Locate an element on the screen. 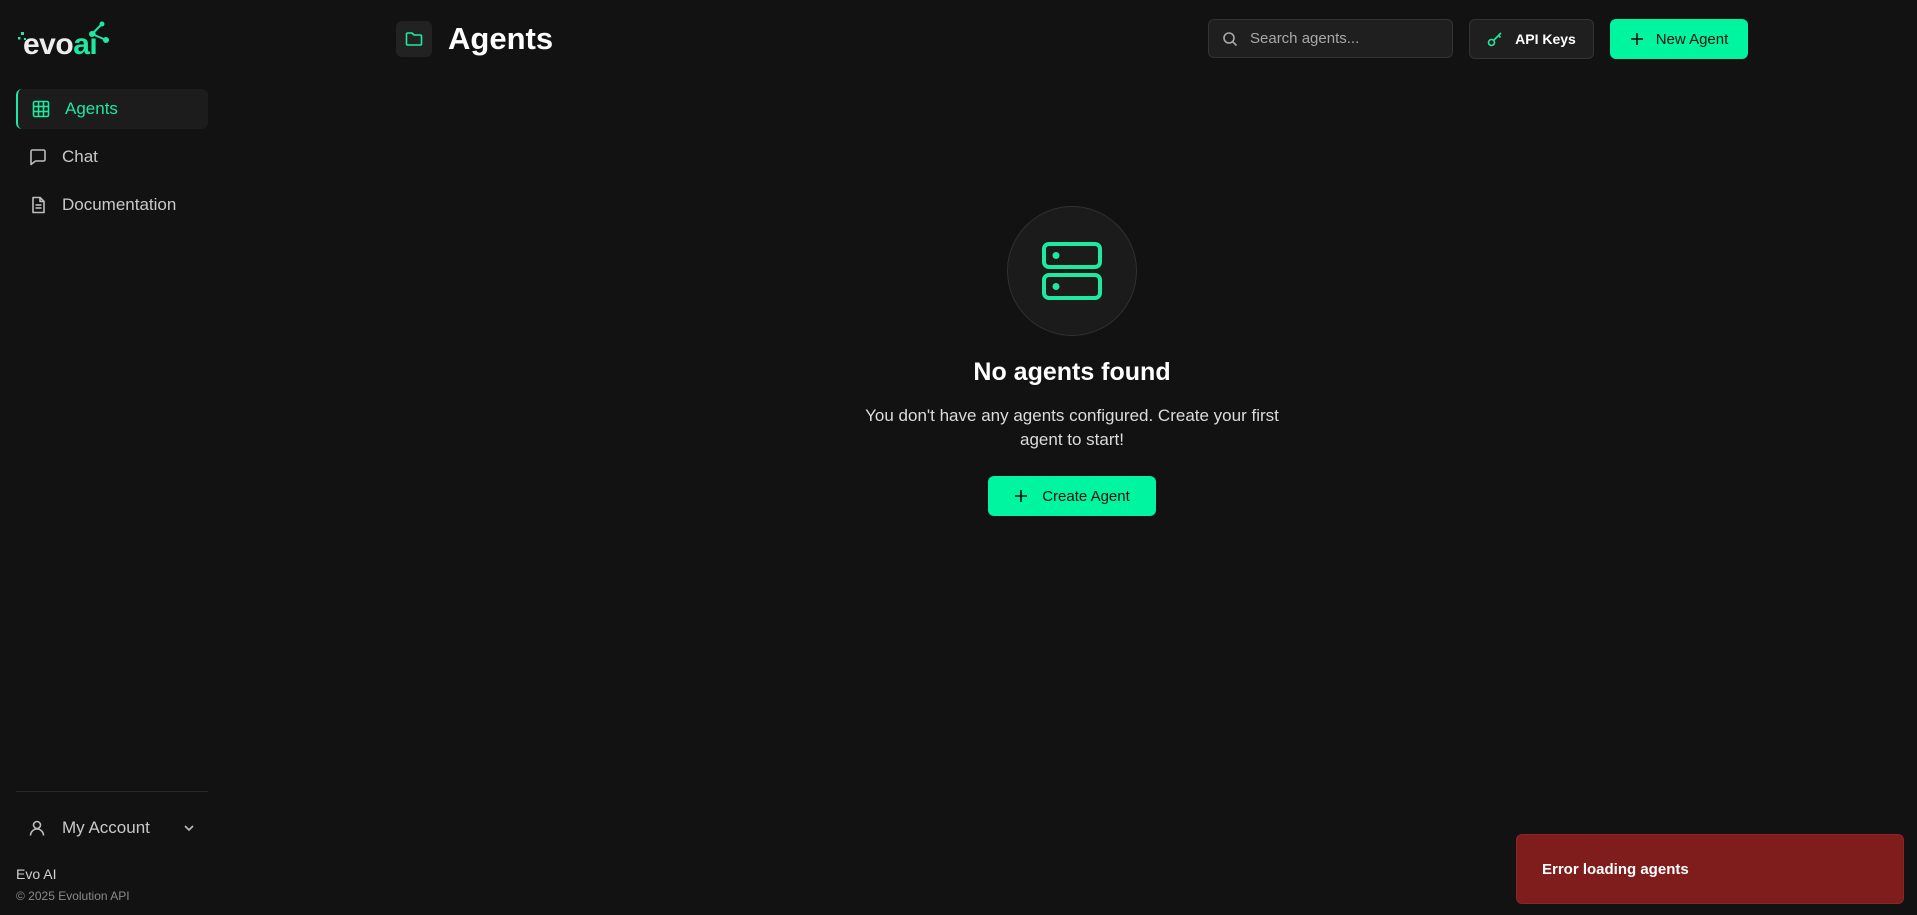 This screenshot has width=1917, height=915. search-box is located at coordinates (1330, 38).